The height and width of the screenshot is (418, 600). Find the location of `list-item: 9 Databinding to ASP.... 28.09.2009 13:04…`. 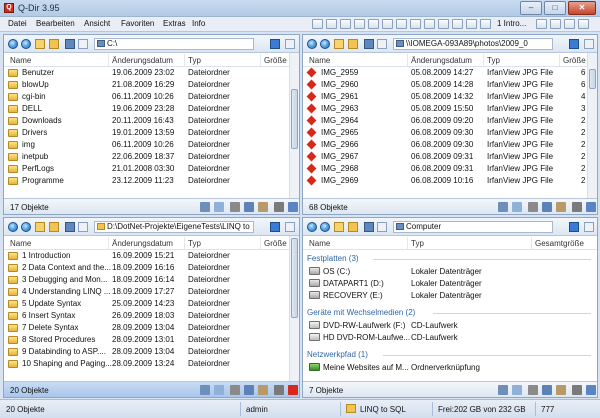

list-item: 9 Databinding to ASP.... 28.09.2009 13:04… is located at coordinates (146, 352).